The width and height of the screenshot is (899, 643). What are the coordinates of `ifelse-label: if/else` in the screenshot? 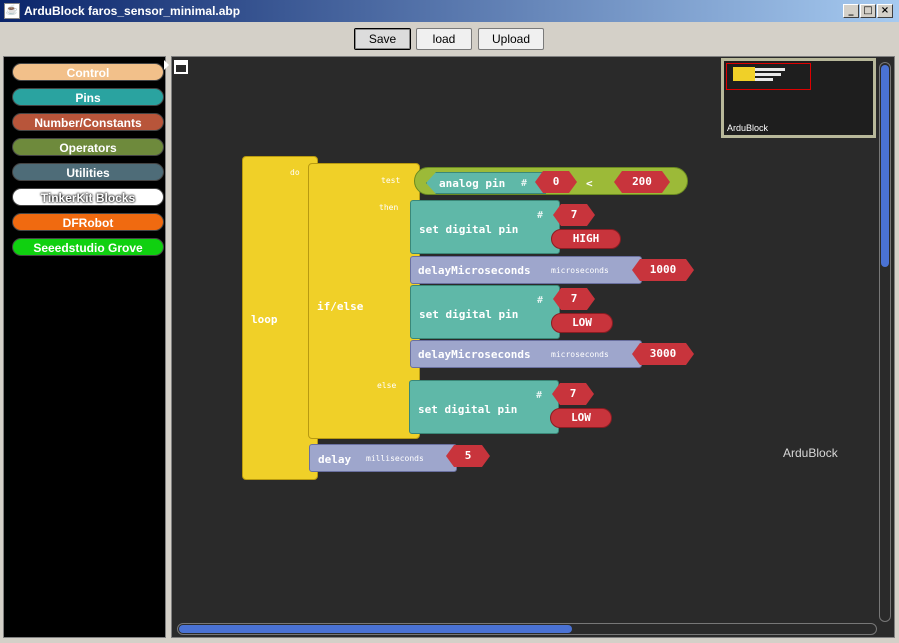 It's located at (340, 306).